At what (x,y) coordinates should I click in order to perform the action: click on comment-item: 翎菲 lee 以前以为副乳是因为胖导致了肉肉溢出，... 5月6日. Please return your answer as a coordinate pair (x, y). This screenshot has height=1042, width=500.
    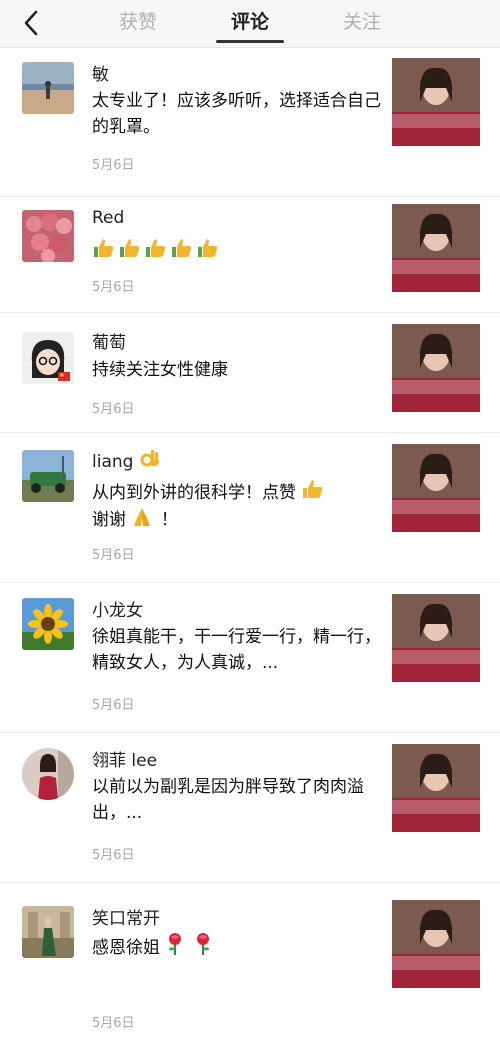
    Looking at the image, I should click on (250, 807).